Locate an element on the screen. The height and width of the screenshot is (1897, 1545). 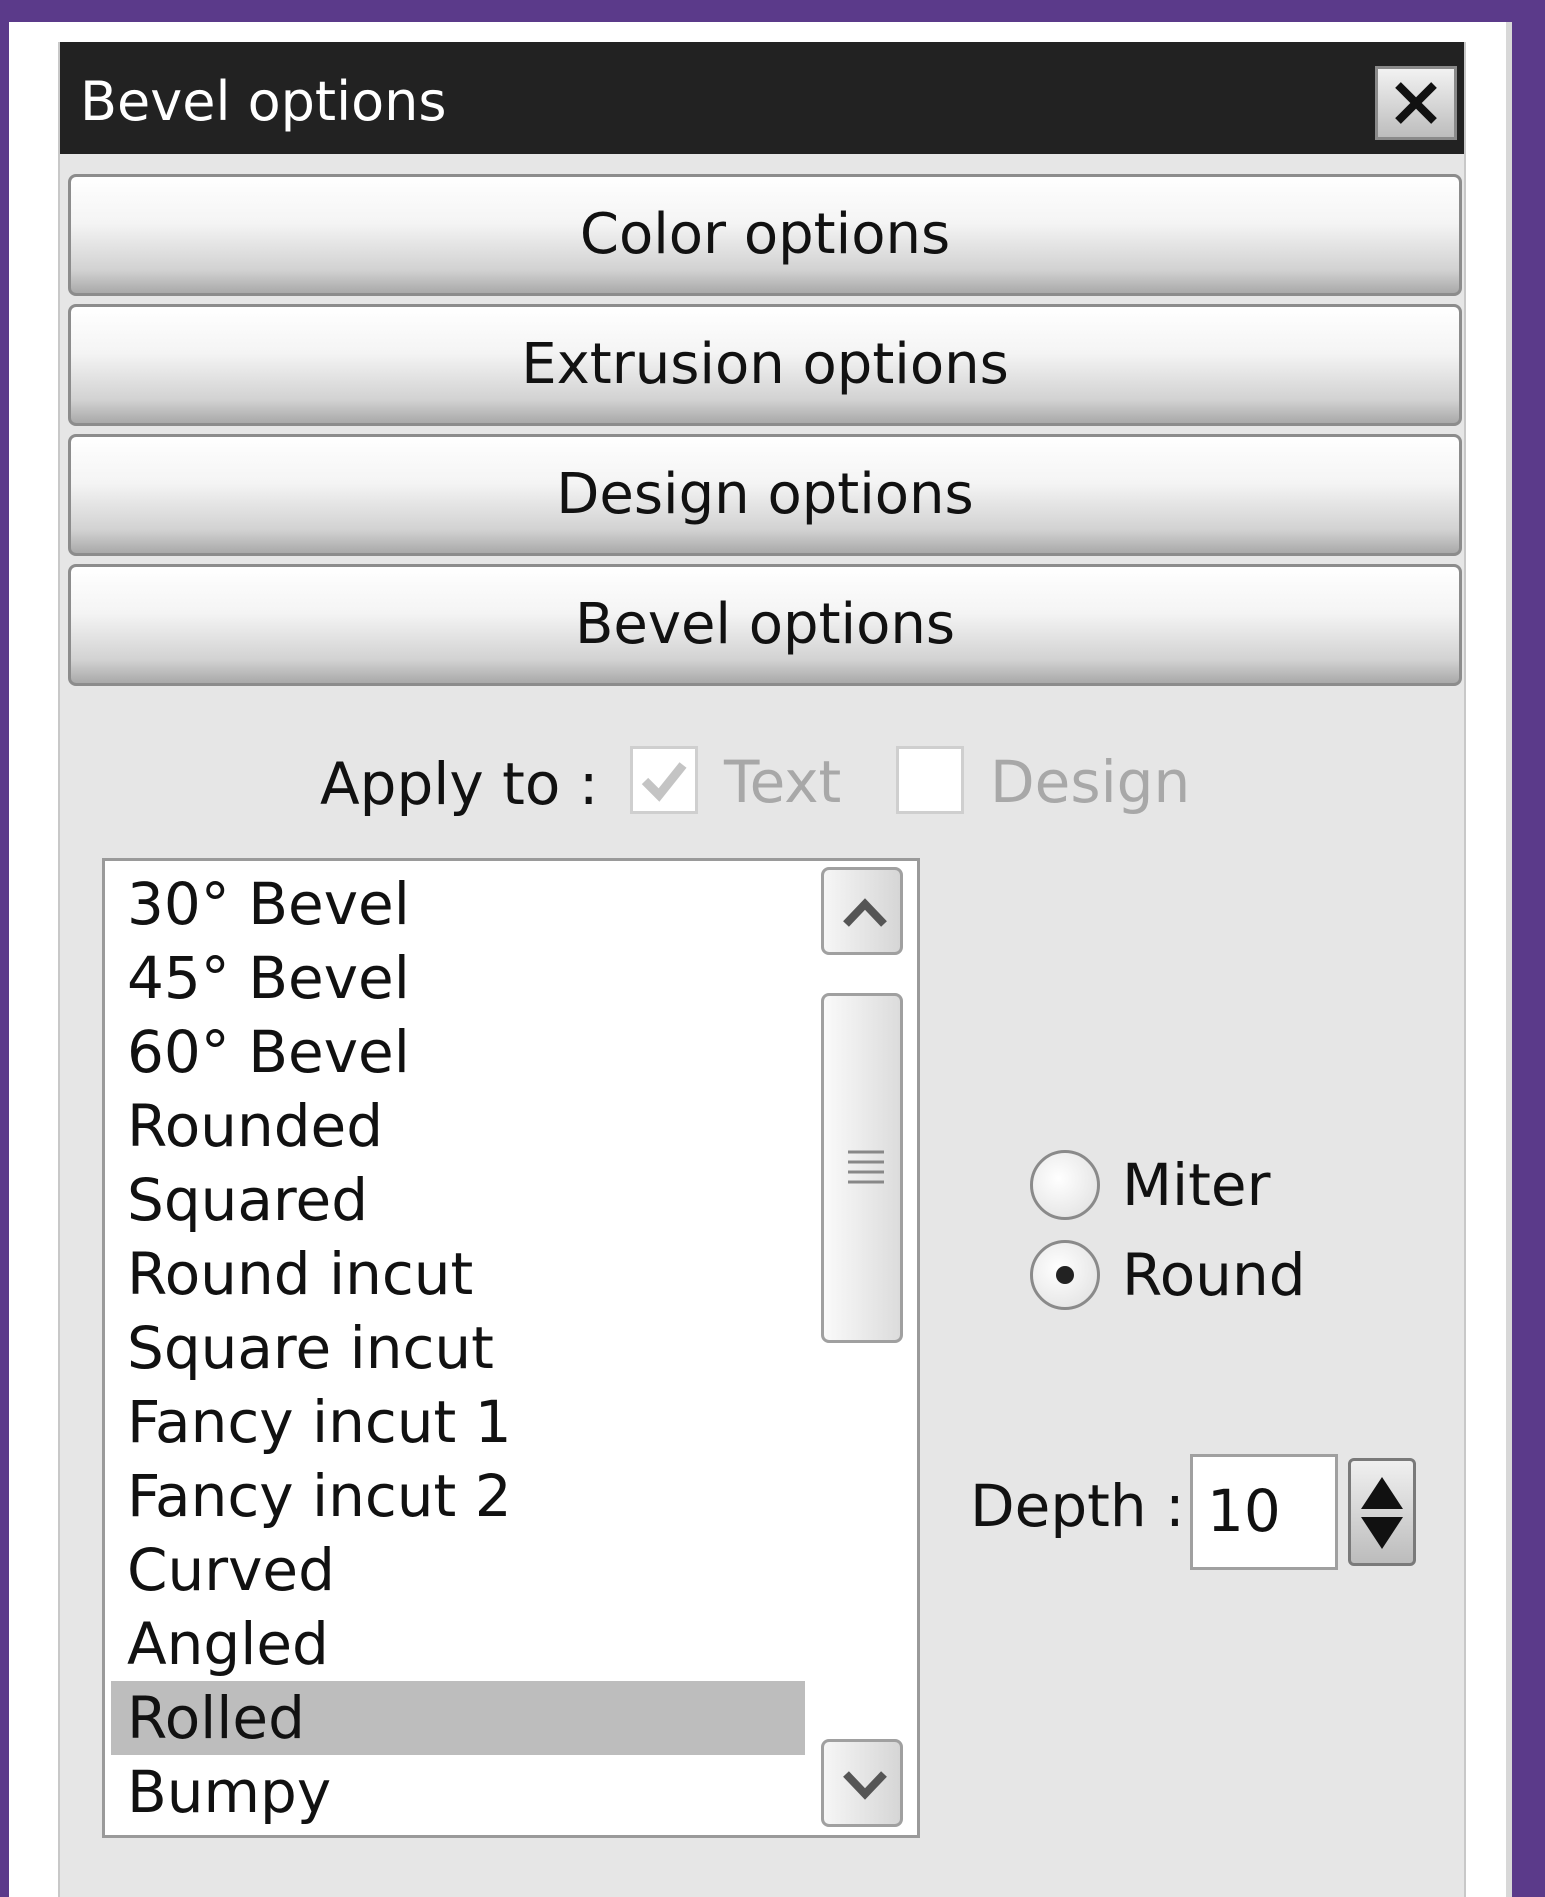
list-item: Bumpy is located at coordinates (458, 1792).